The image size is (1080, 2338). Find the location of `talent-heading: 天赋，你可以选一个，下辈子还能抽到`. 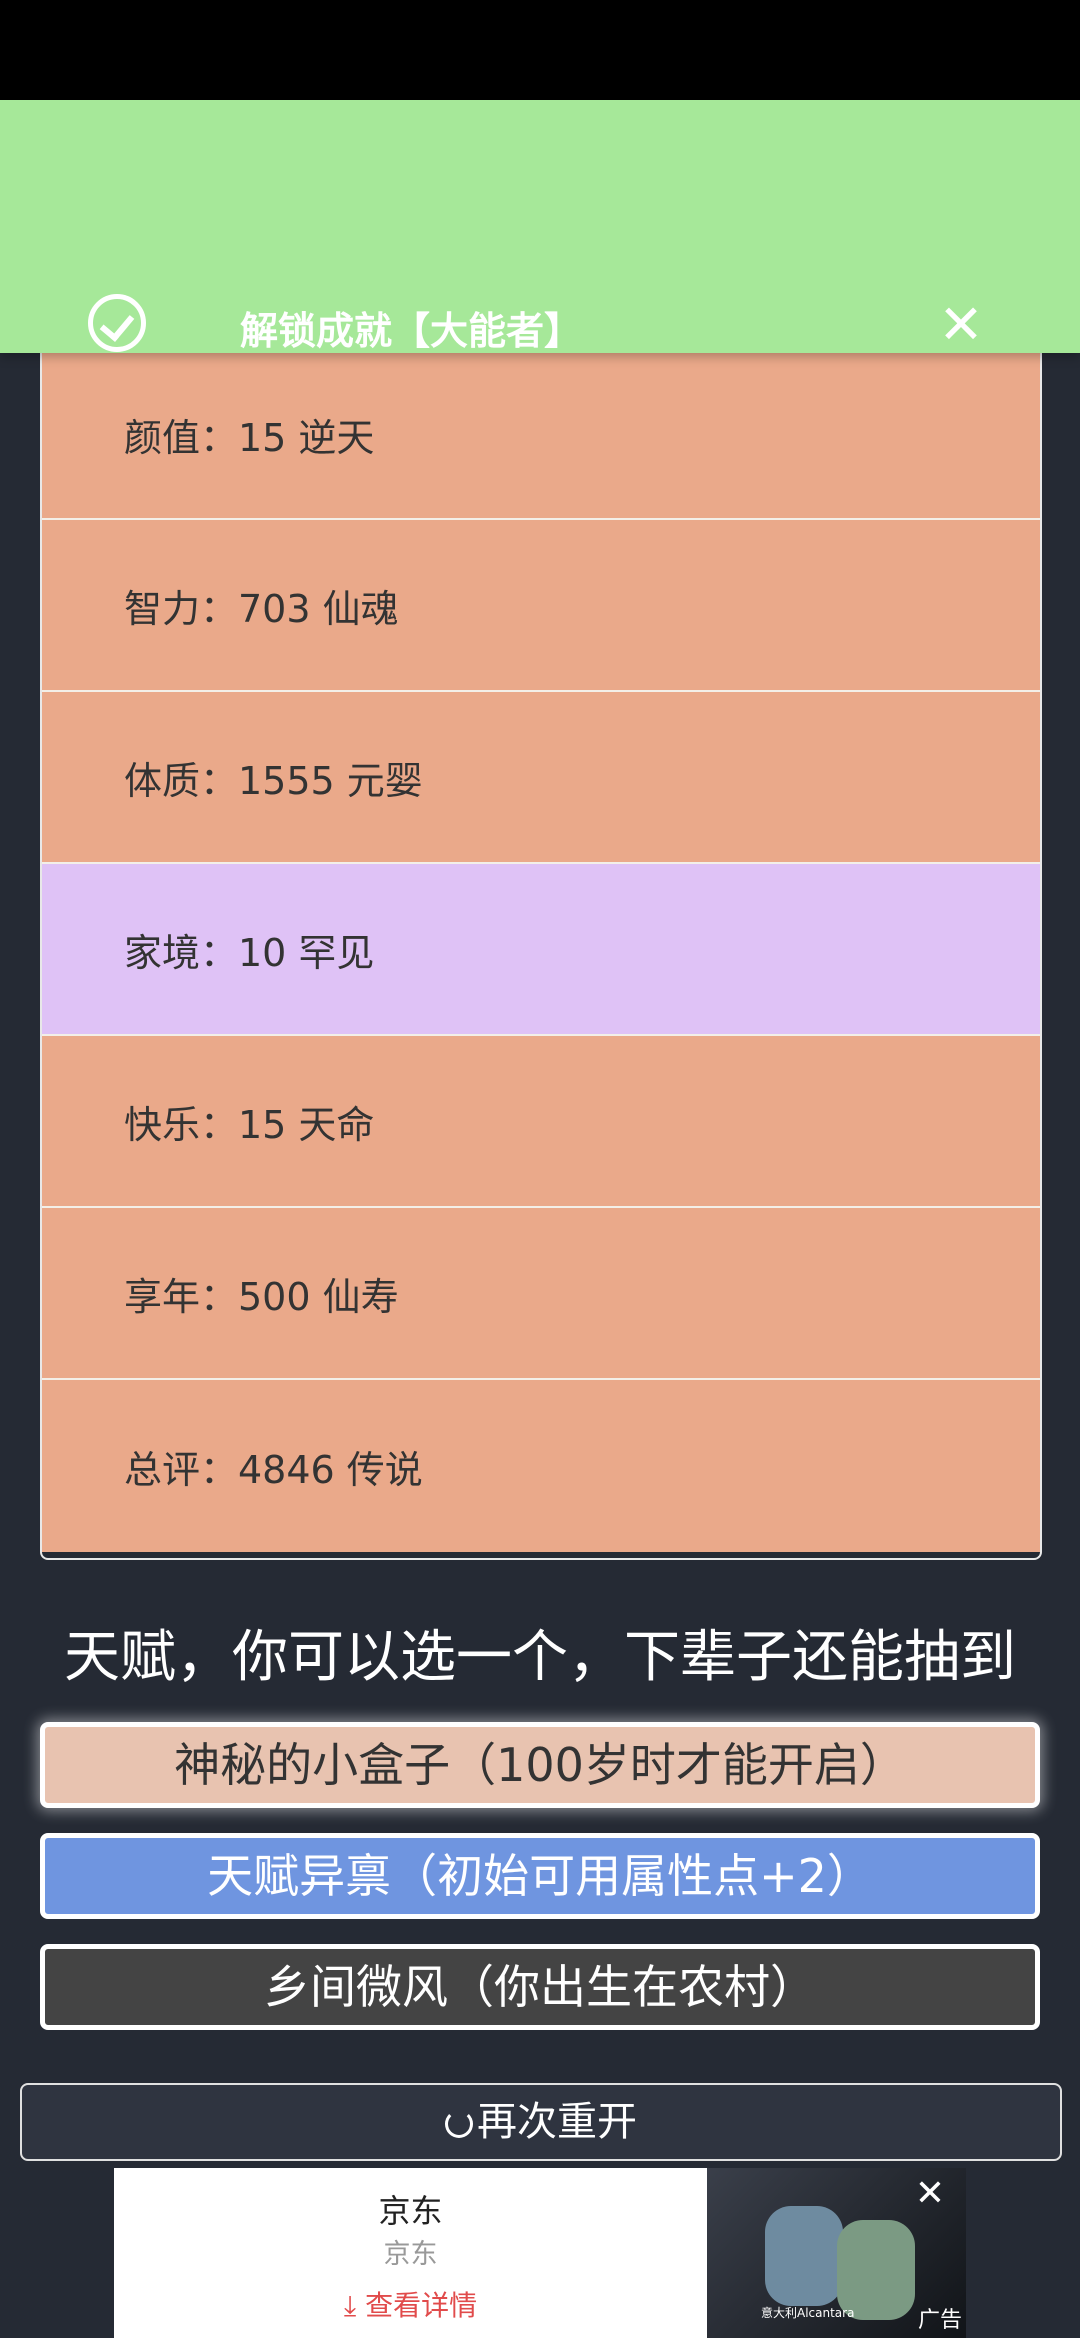

talent-heading: 天赋，你可以选一个，下辈子还能抽到 is located at coordinates (540, 1657).